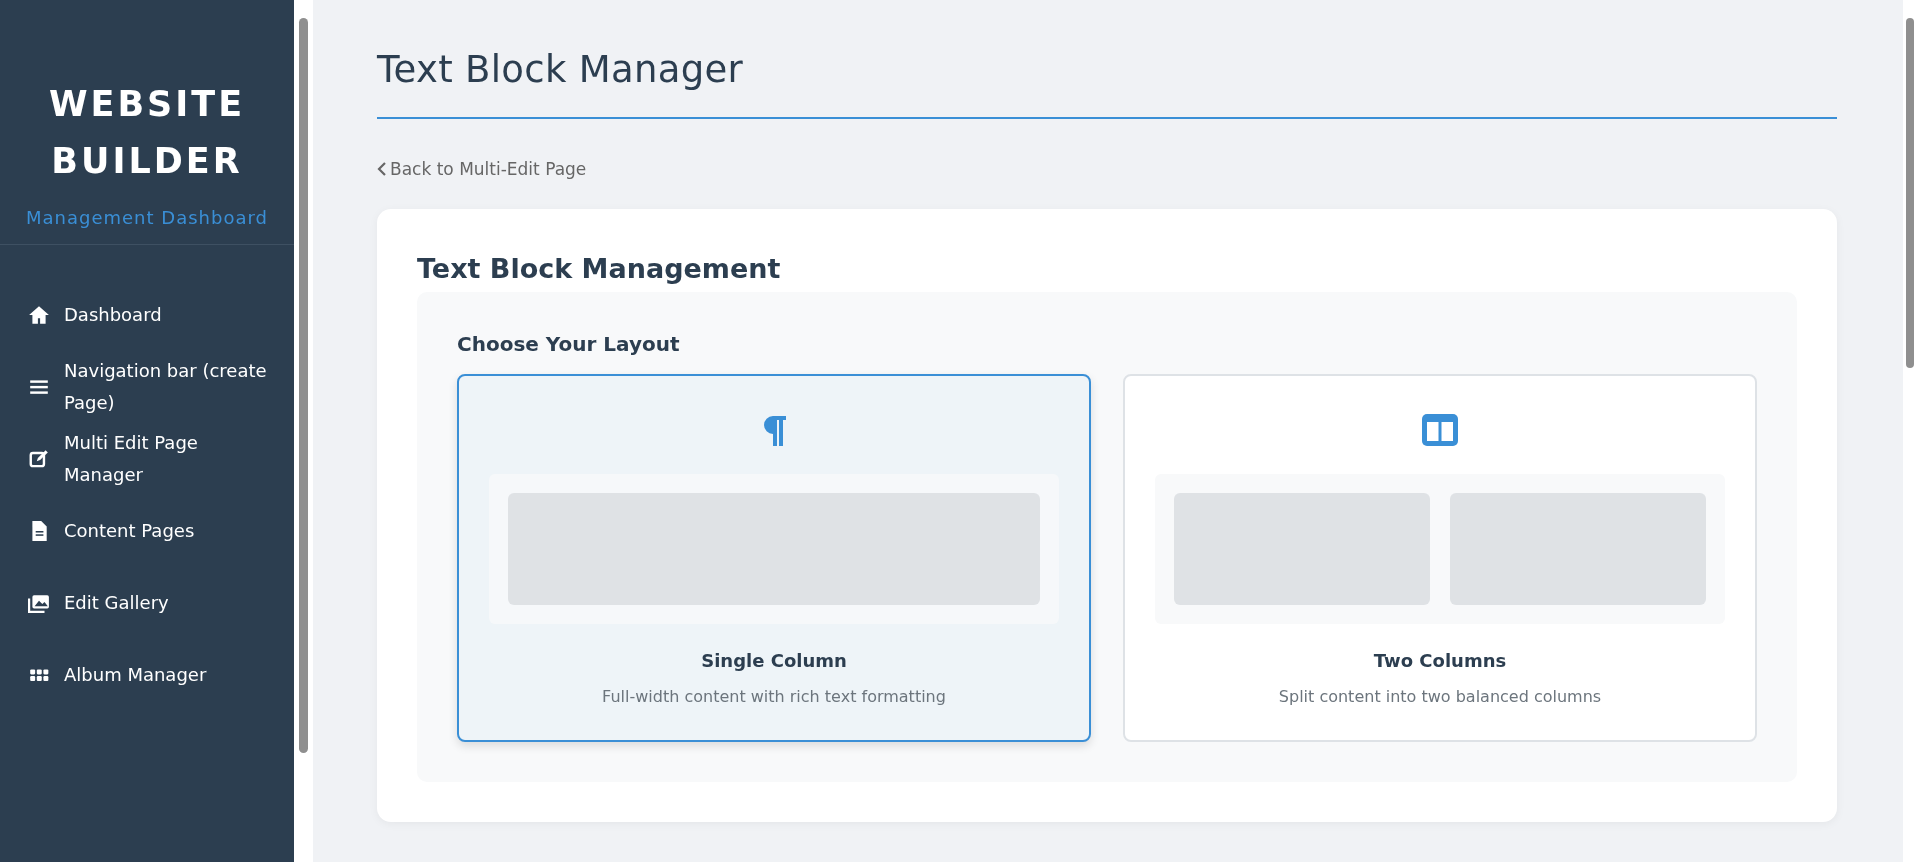 The height and width of the screenshot is (862, 1917). What do you see at coordinates (147, 675) in the screenshot?
I see `sidebar-item: Album Manager` at bounding box center [147, 675].